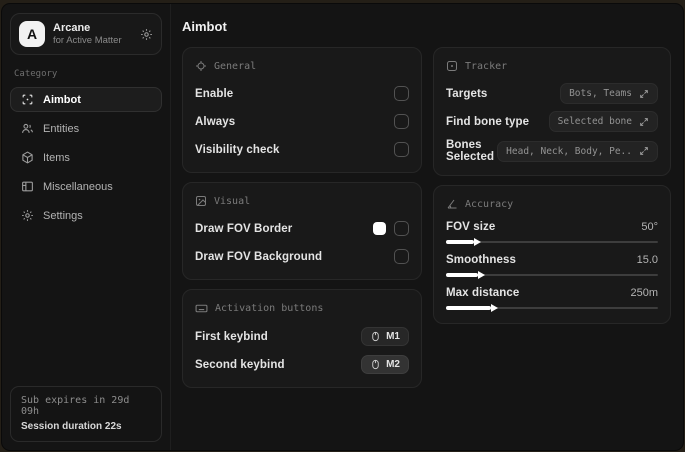 The height and width of the screenshot is (452, 685). Describe the element at coordinates (401, 228) in the screenshot. I see `draw-fov-border-checkbox` at that location.